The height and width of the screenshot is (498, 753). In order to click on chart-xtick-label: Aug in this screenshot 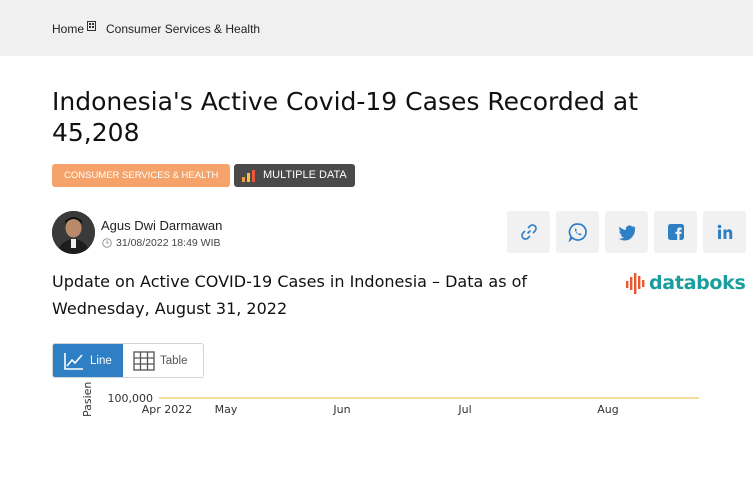, I will do `click(607, 409)`.